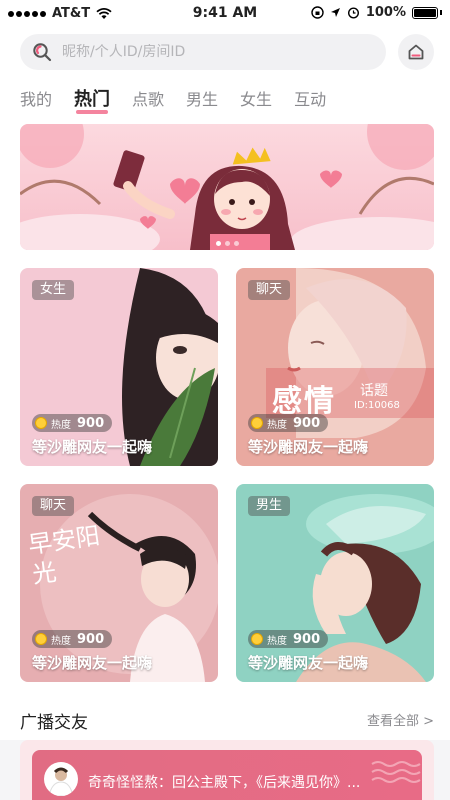  I want to click on status-right: 100%, so click(376, 12).